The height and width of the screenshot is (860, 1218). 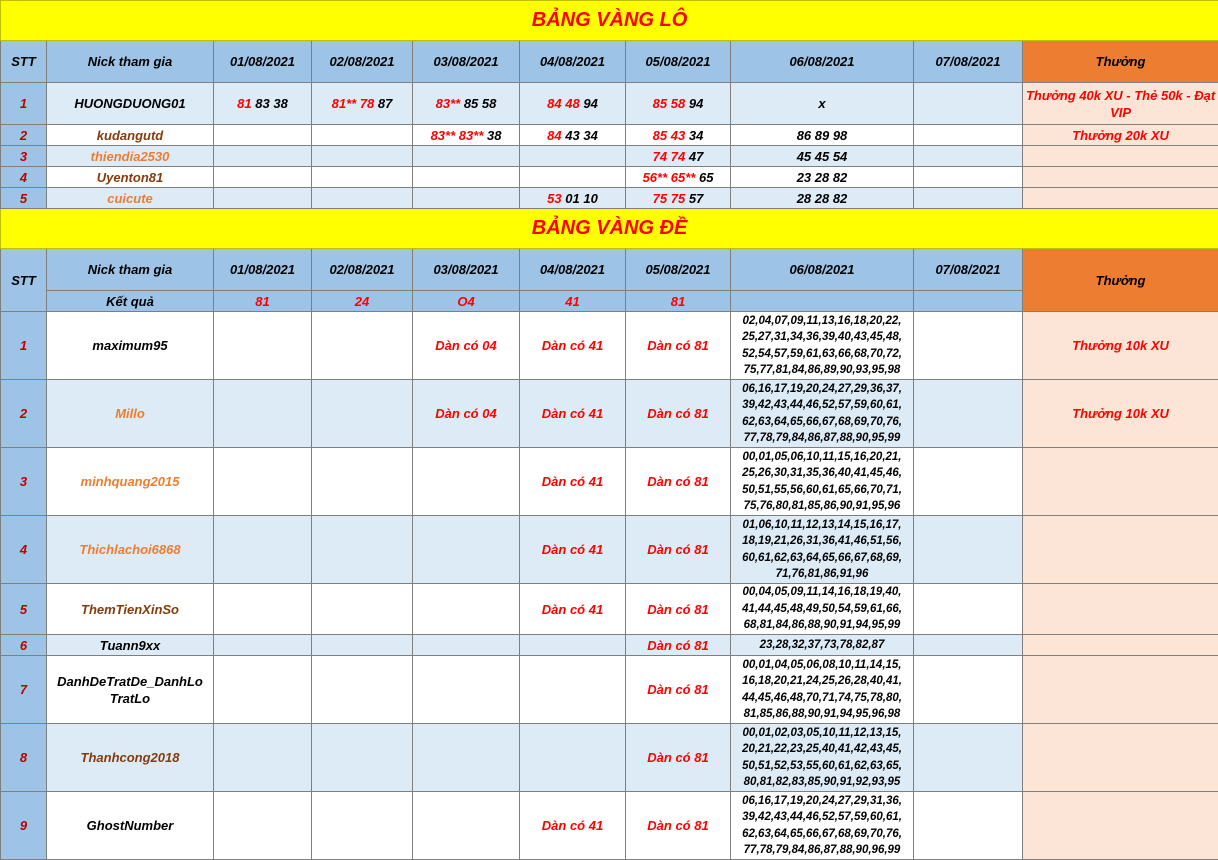 What do you see at coordinates (130, 198) in the screenshot?
I see `lo-nick: cuicute` at bounding box center [130, 198].